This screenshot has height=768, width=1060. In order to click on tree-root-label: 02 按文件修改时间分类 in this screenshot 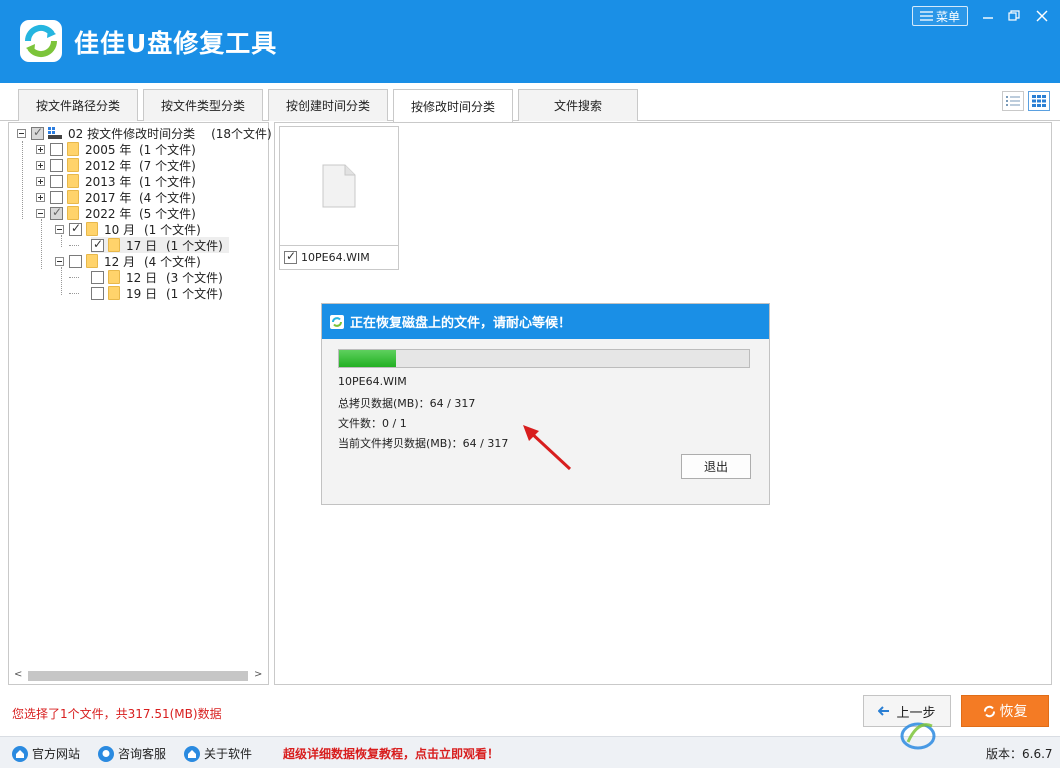, I will do `click(132, 133)`.